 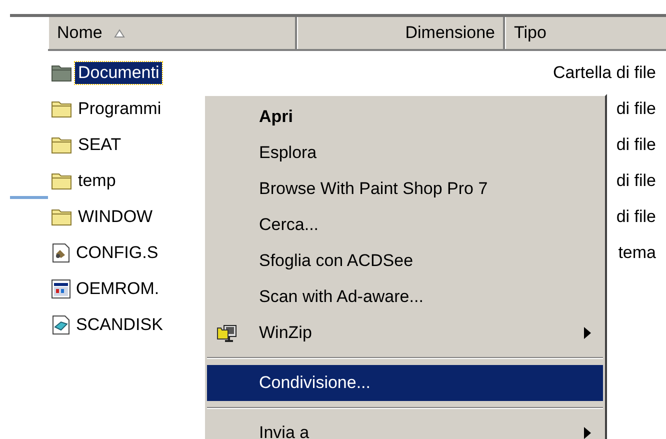 What do you see at coordinates (227, 333) in the screenshot?
I see `folder-computer-icon` at bounding box center [227, 333].